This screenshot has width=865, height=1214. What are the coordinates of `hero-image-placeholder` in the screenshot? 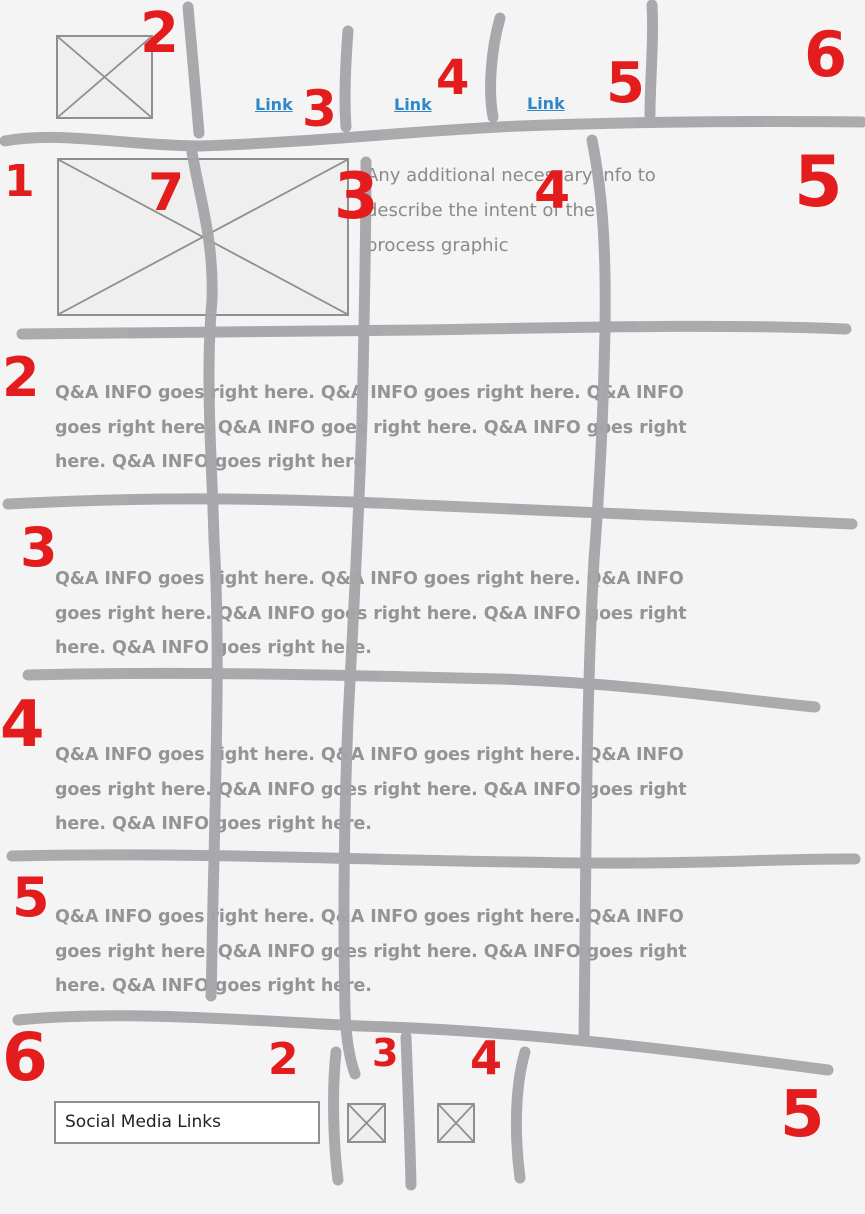 It's located at (203, 237).